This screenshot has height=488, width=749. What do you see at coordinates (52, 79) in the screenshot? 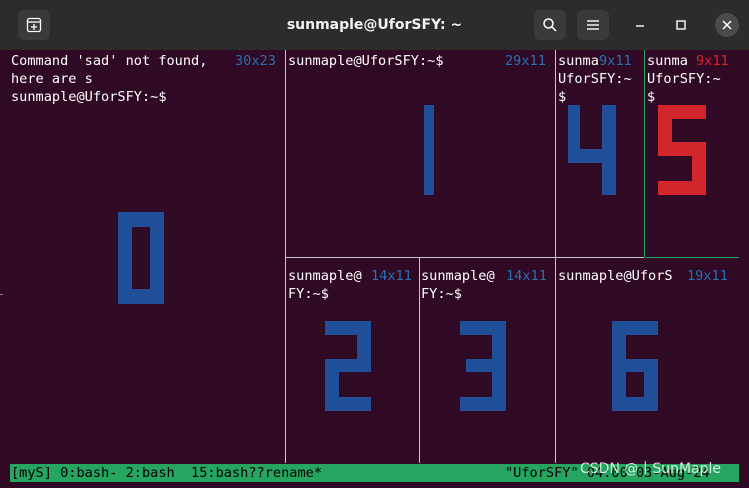
I see `terminal-line: here are s` at bounding box center [52, 79].